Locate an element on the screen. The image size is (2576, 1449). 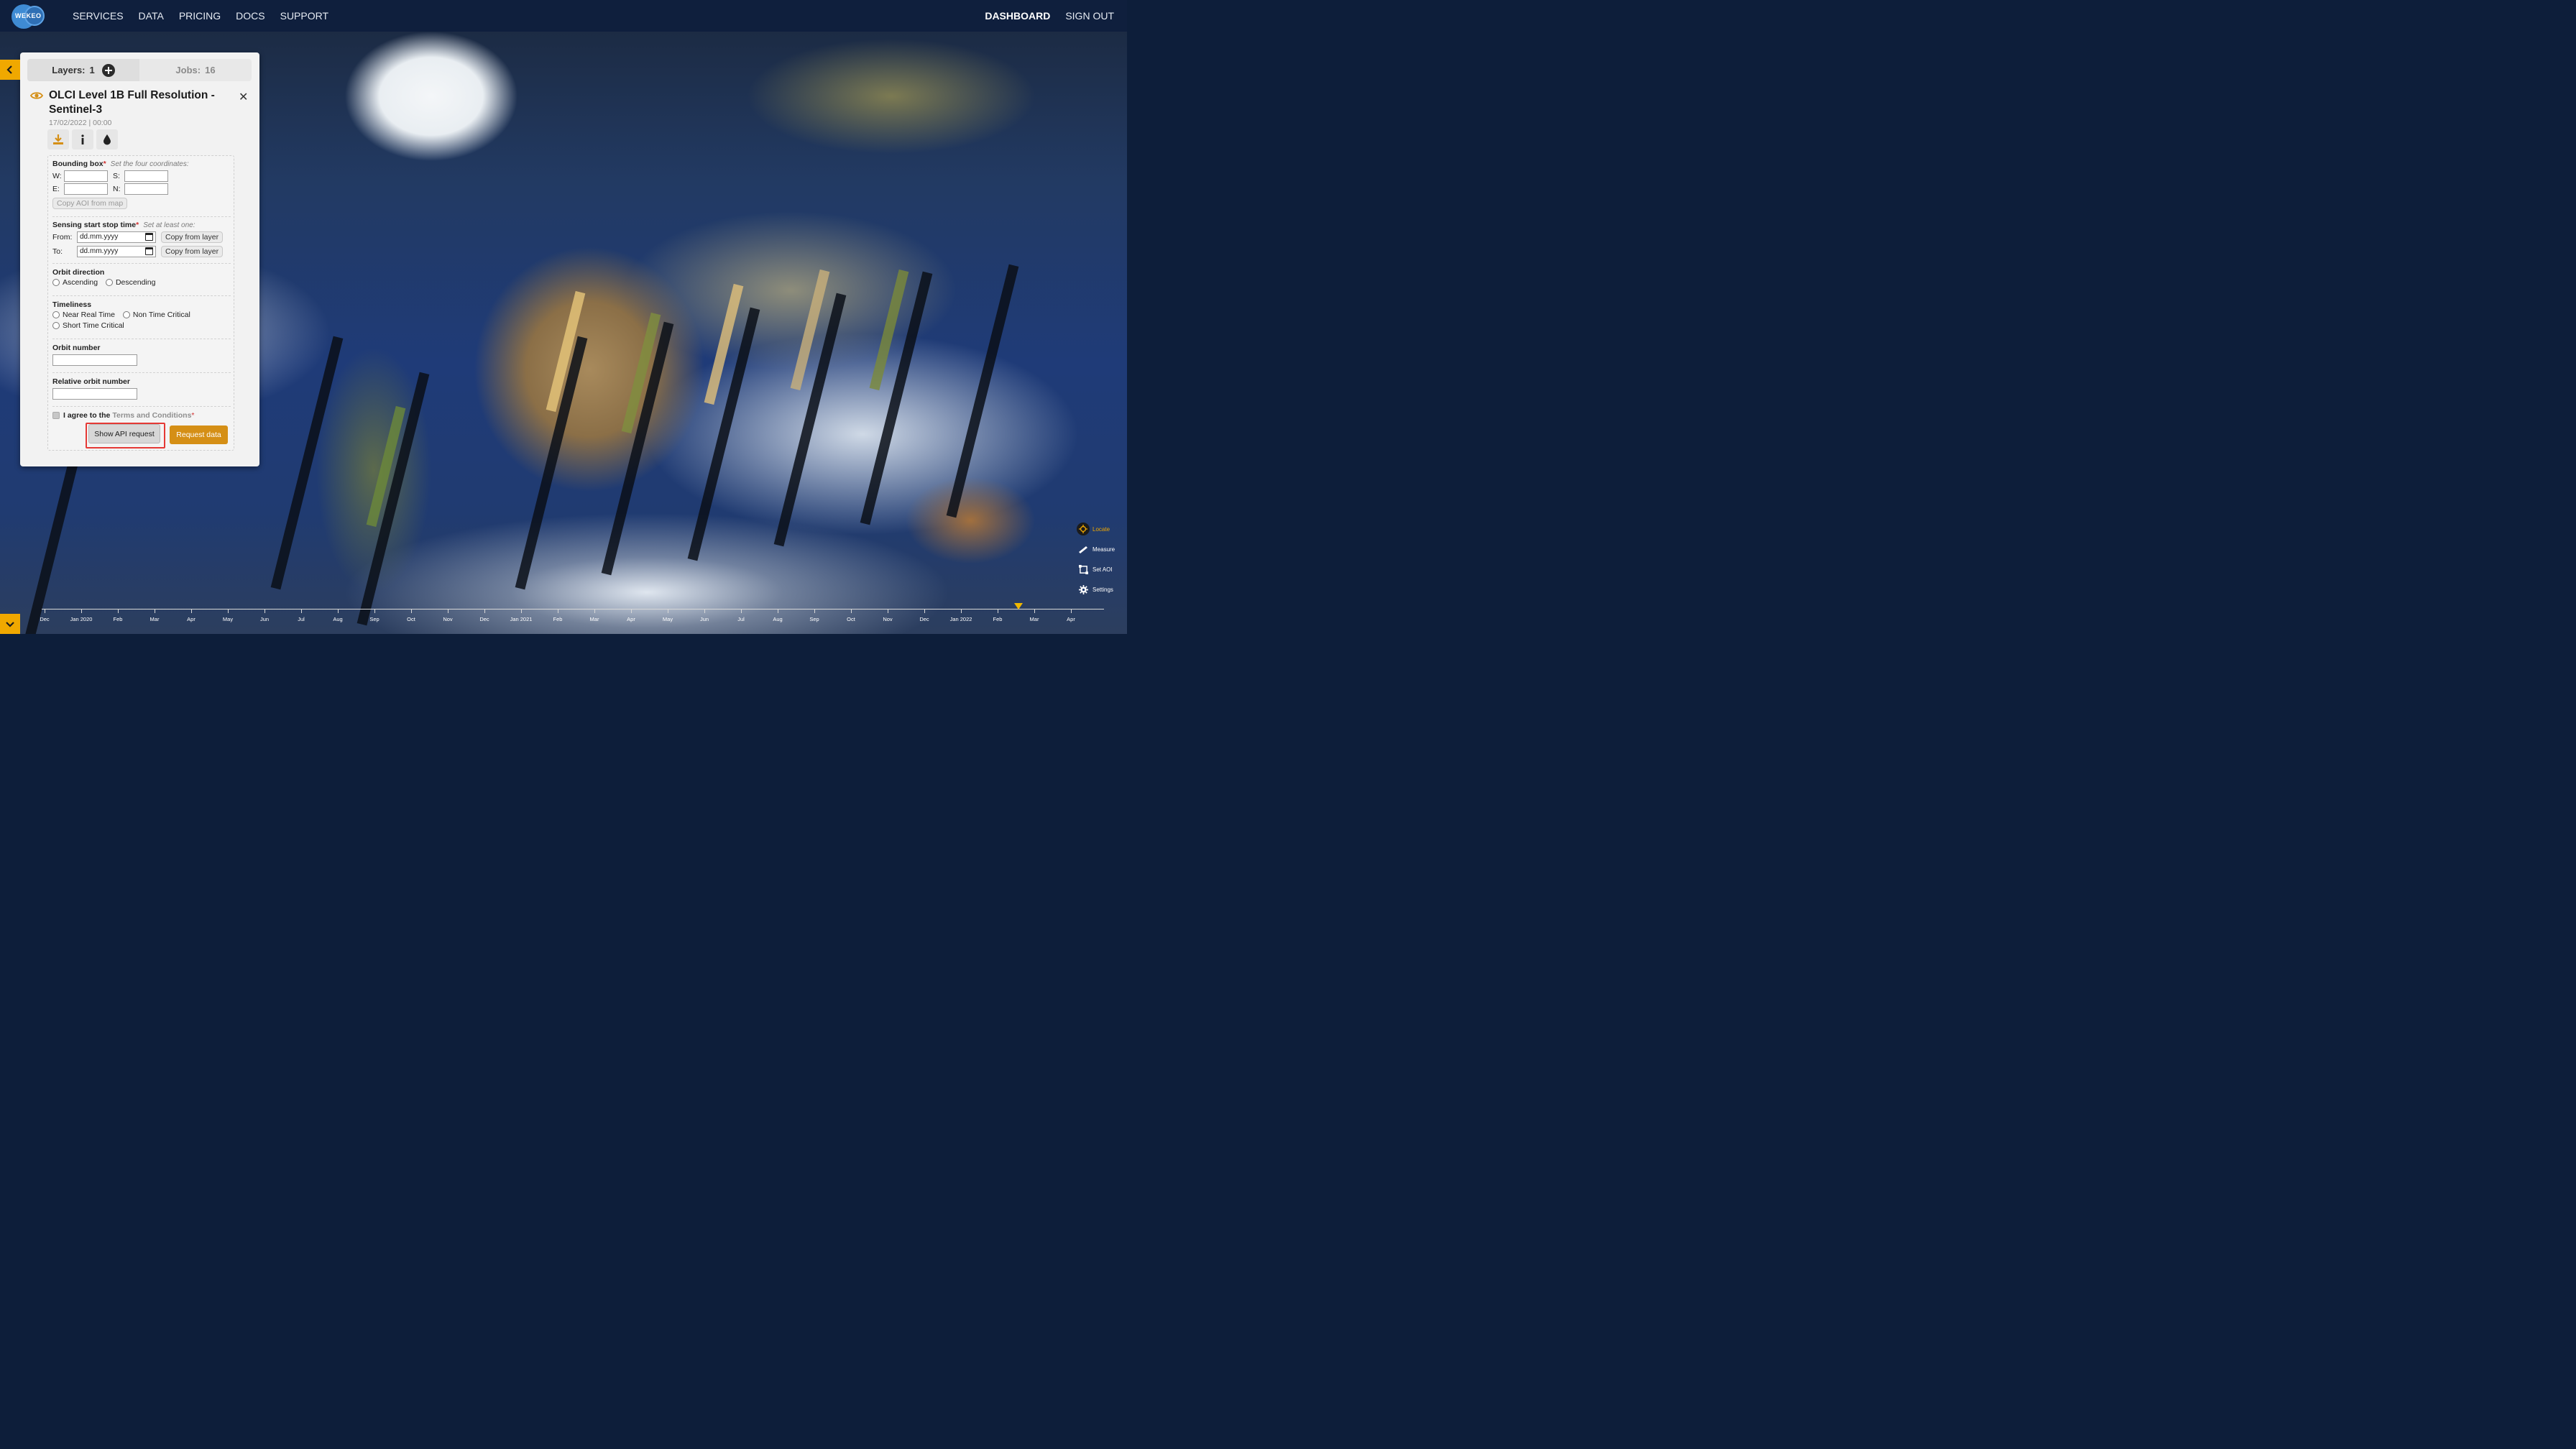
south-label: S: is located at coordinates (116, 175).